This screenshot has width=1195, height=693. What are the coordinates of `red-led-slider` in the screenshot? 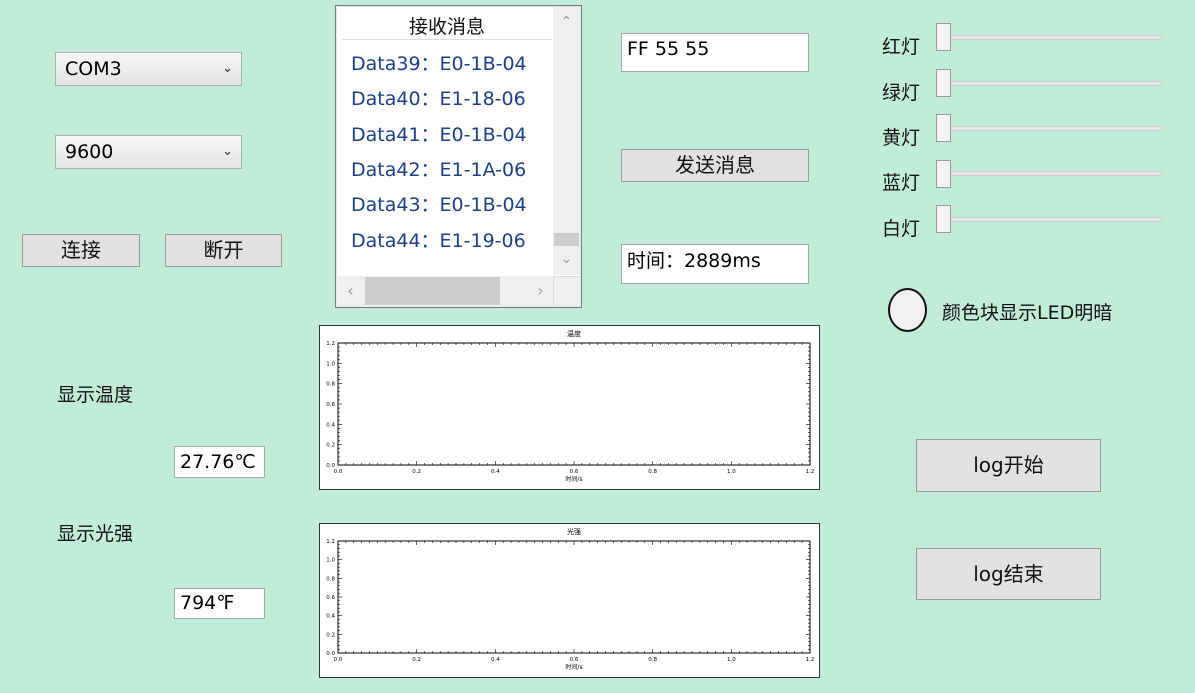 It's located at (943, 37).